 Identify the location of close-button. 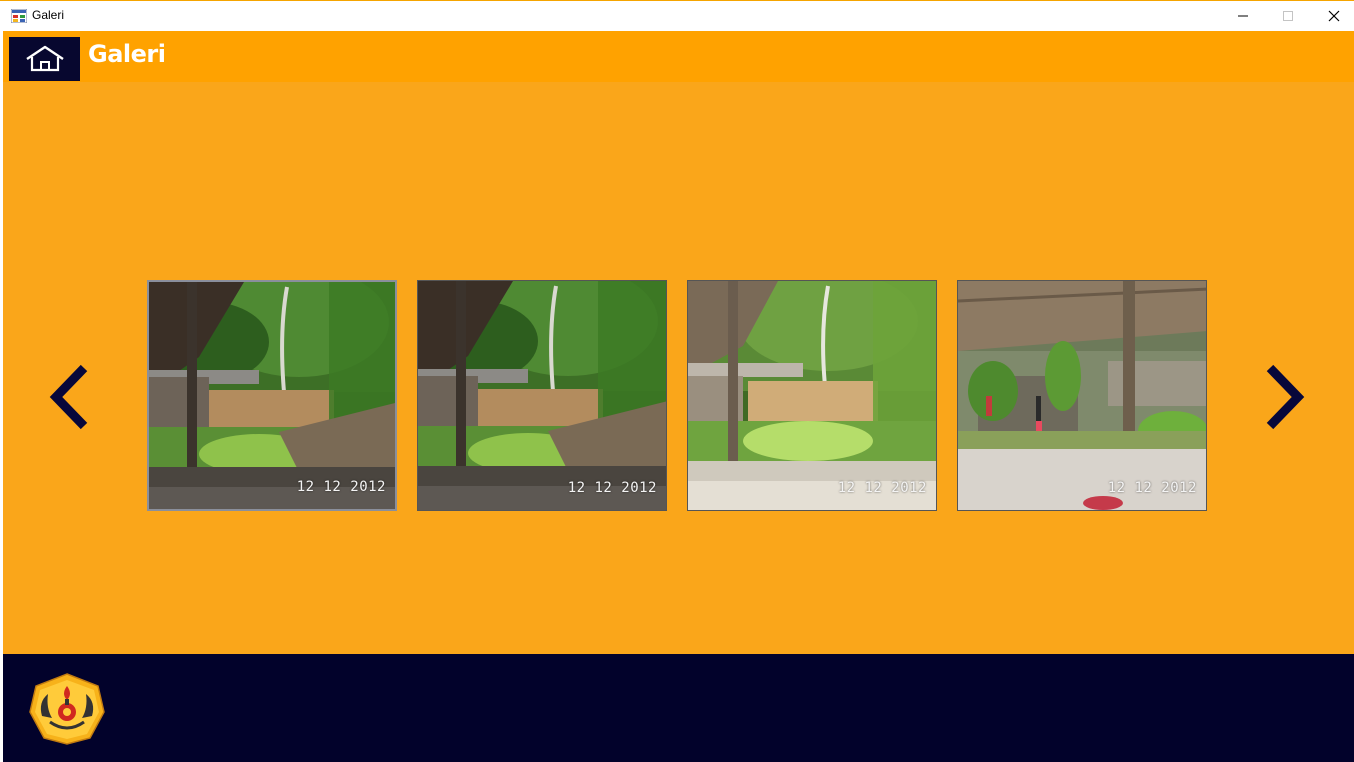
(1332, 16).